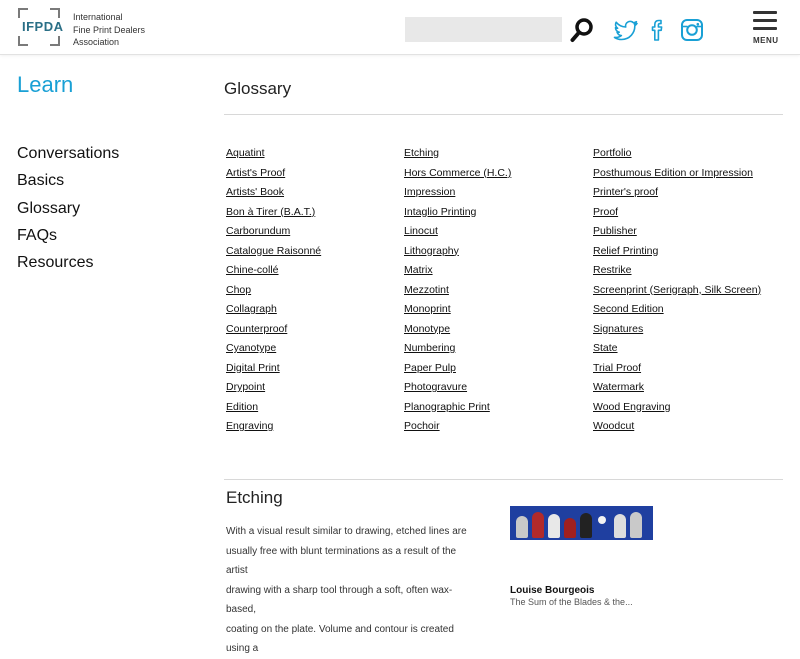 Image resolution: width=800 pixels, height=659 pixels. What do you see at coordinates (68, 153) in the screenshot?
I see `sidebar-item-conversations: Conversations` at bounding box center [68, 153].